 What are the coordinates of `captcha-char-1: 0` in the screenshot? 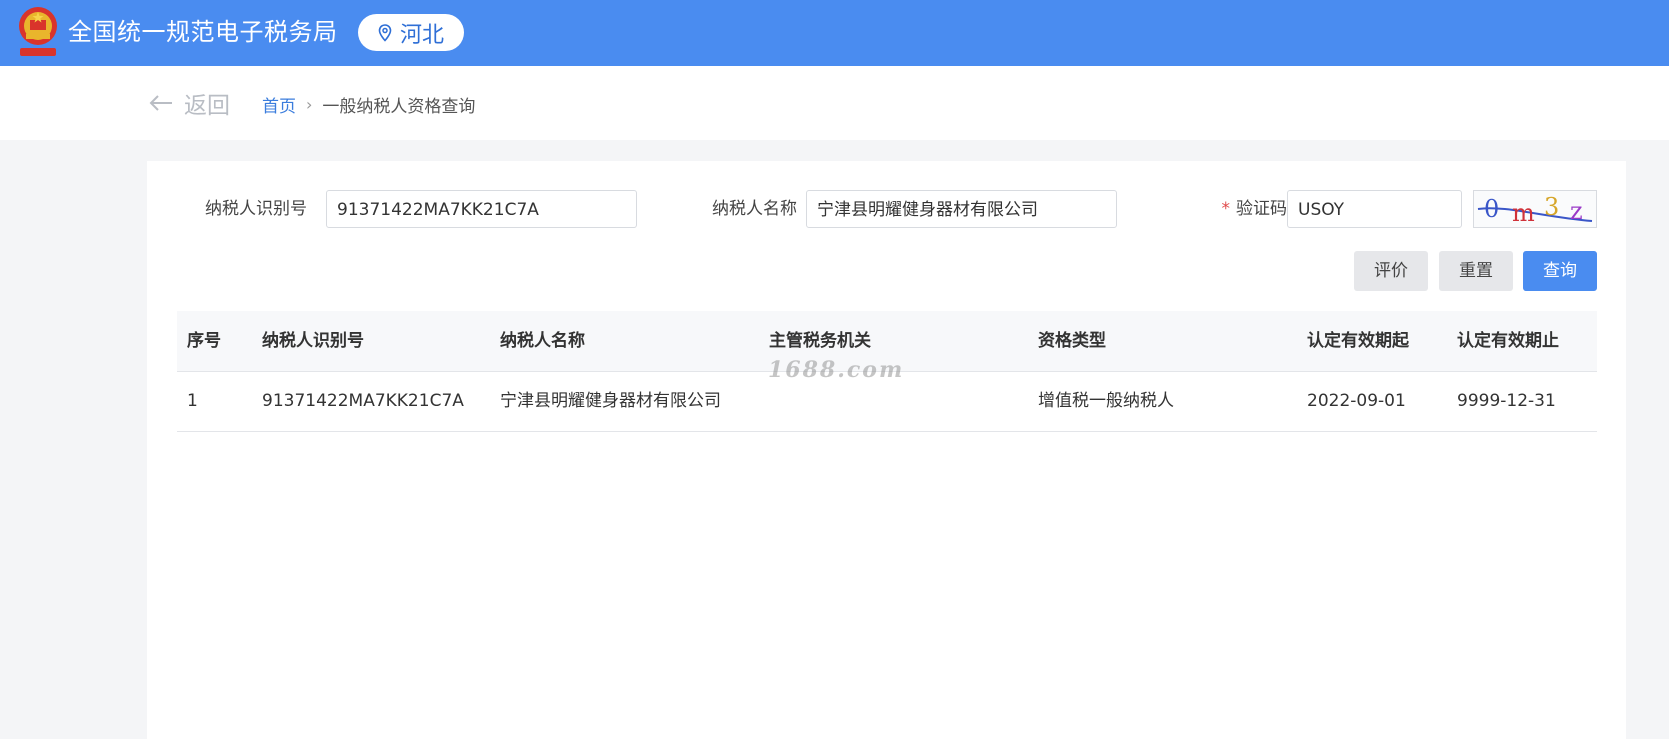 It's located at (1491, 209).